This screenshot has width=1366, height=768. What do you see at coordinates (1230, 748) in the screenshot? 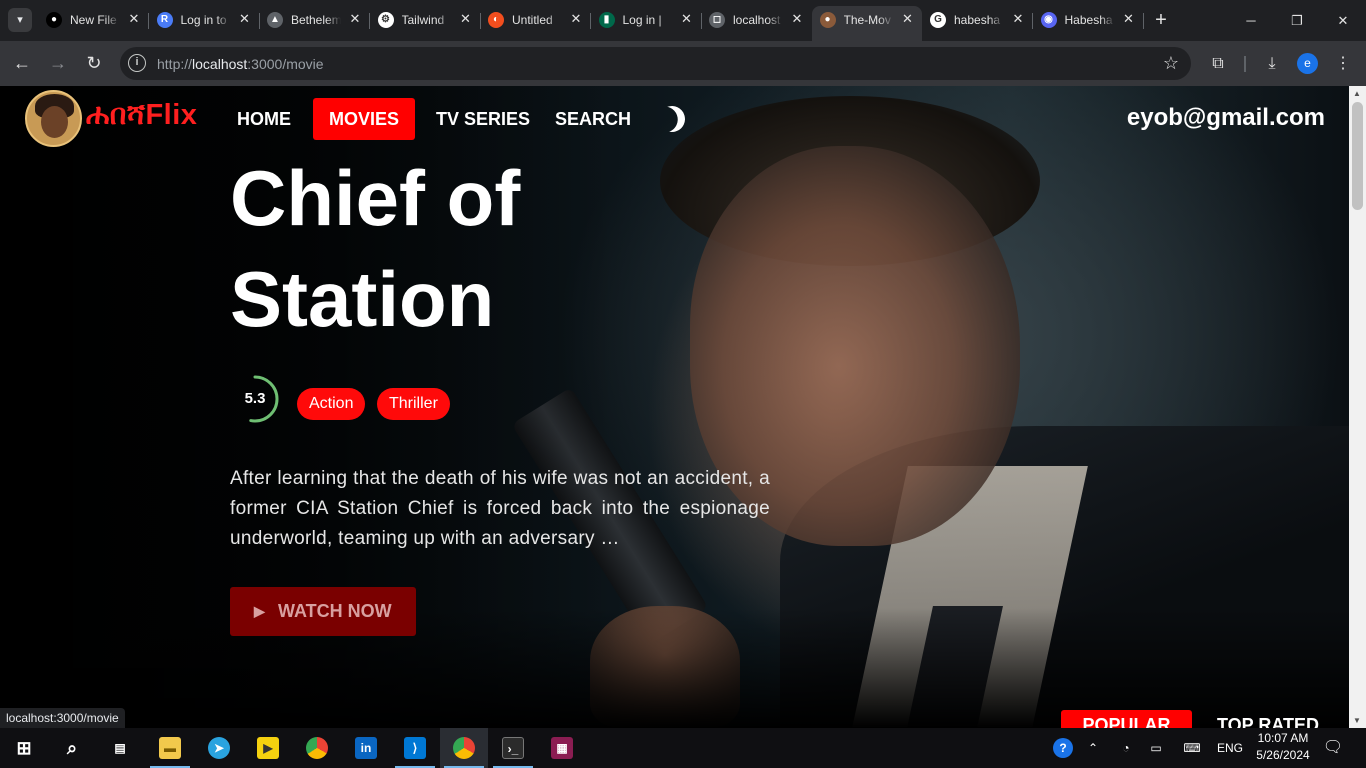
I see `language-indicator: ENG` at bounding box center [1230, 748].